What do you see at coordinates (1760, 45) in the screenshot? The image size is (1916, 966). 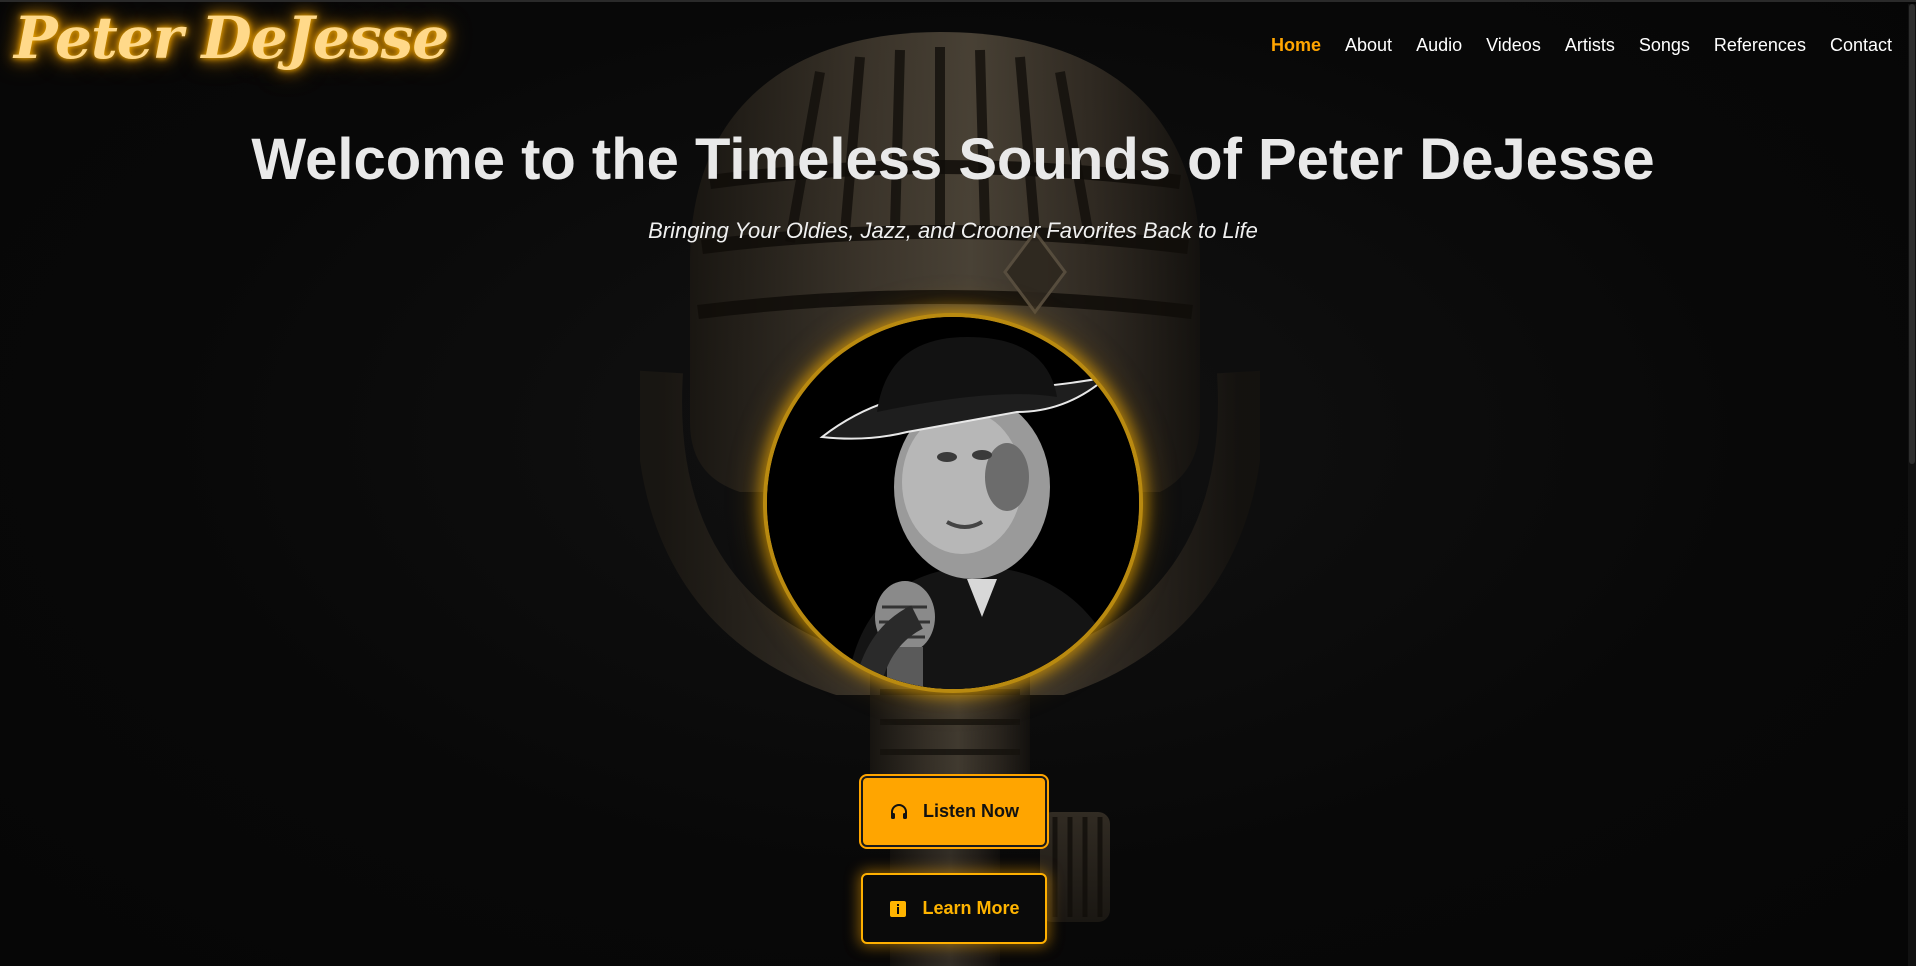 I see `nav-references: References` at bounding box center [1760, 45].